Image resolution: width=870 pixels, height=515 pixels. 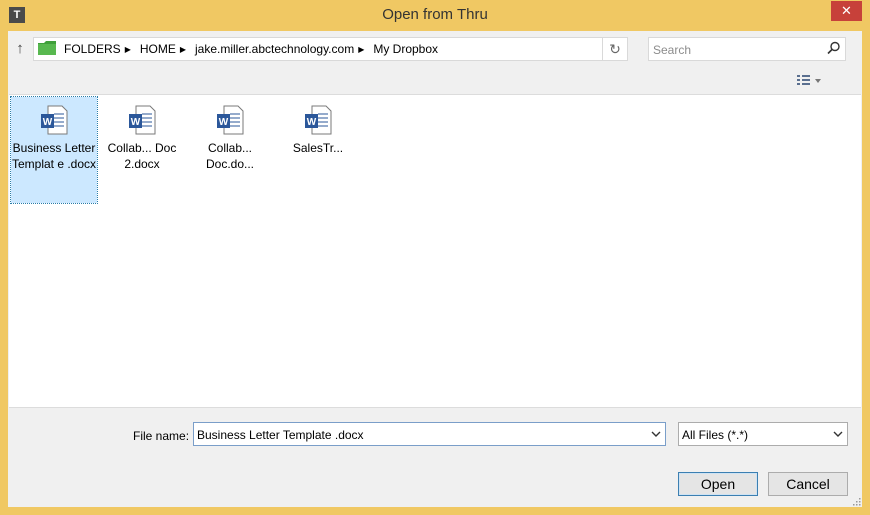 I want to click on file-name-label: Business Letter Templat e .docx, so click(x=54, y=156).